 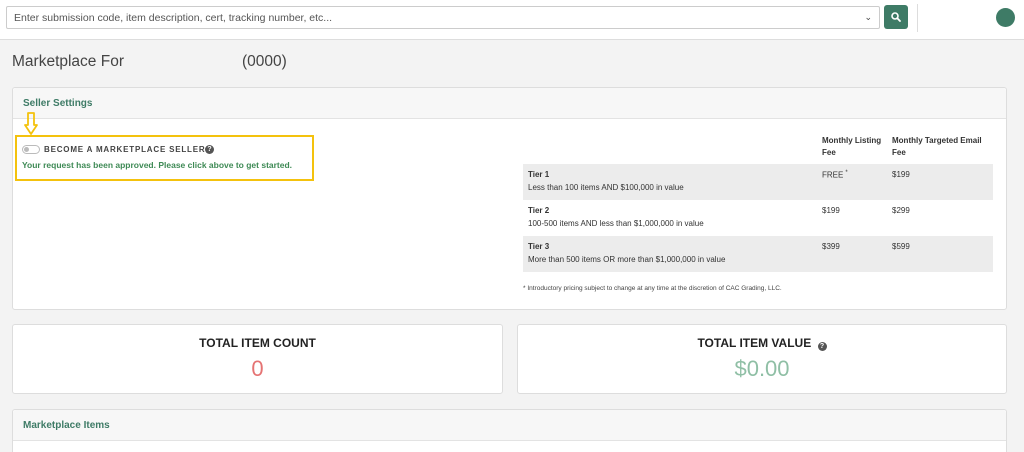 I want to click on tier-email-fee: $199, so click(x=901, y=174).